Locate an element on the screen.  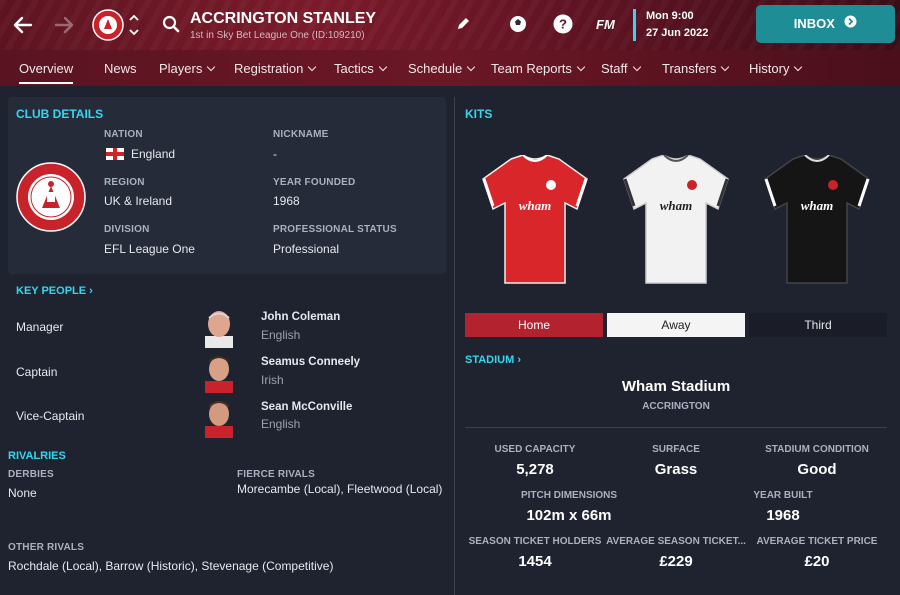
continue-arrow-icon is located at coordinates (850, 24).